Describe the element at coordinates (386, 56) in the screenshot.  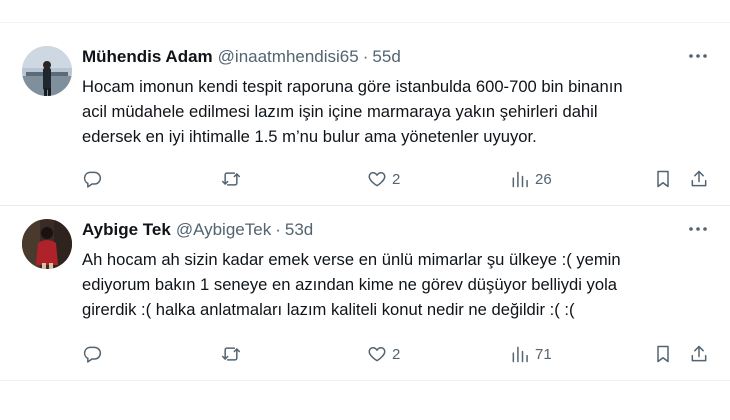
I see `timestamp: 55d` at that location.